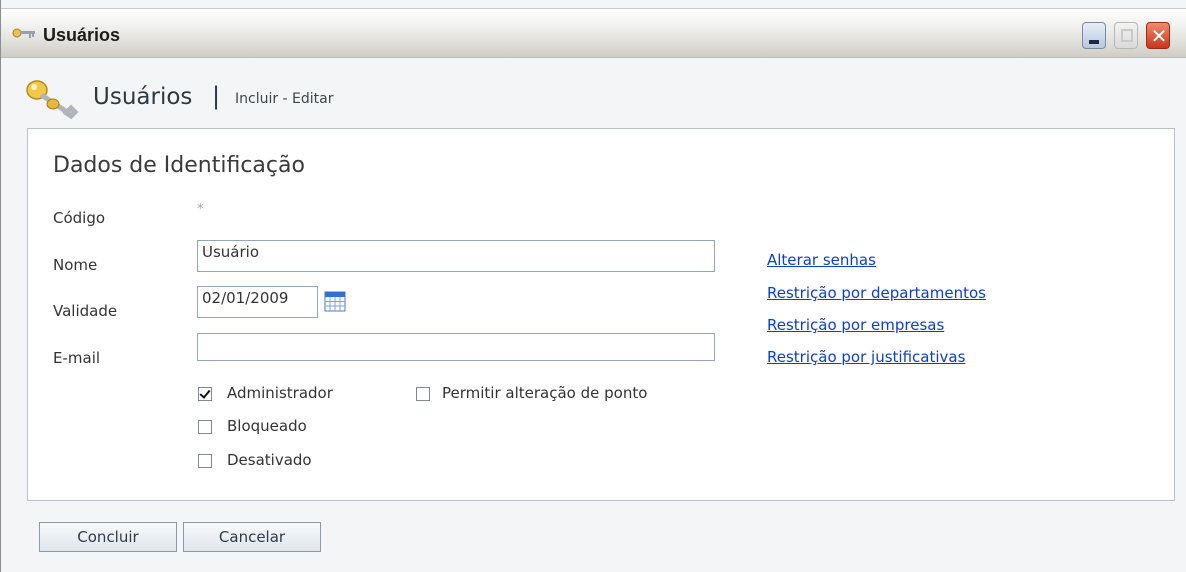  What do you see at coordinates (79, 218) in the screenshot?
I see `codigo-label: Código` at bounding box center [79, 218].